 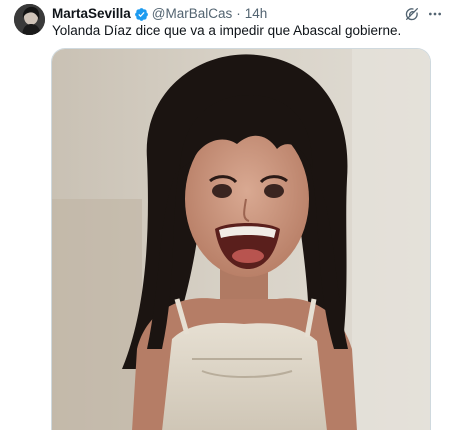 What do you see at coordinates (256, 14) in the screenshot?
I see `tweet-timestamp: 14h` at bounding box center [256, 14].